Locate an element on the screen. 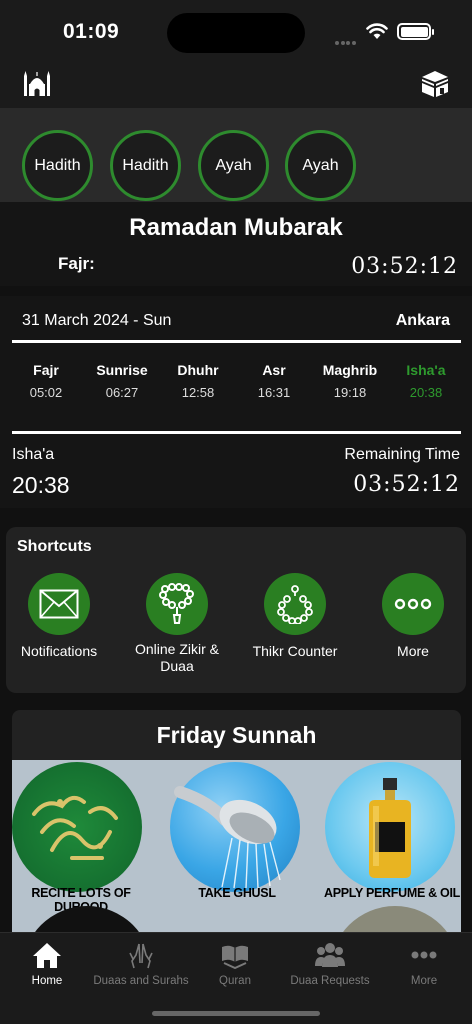 Image resolution: width=472 pixels, height=1024 pixels. shortcut-notifications: Notifications is located at coordinates (59, 616).